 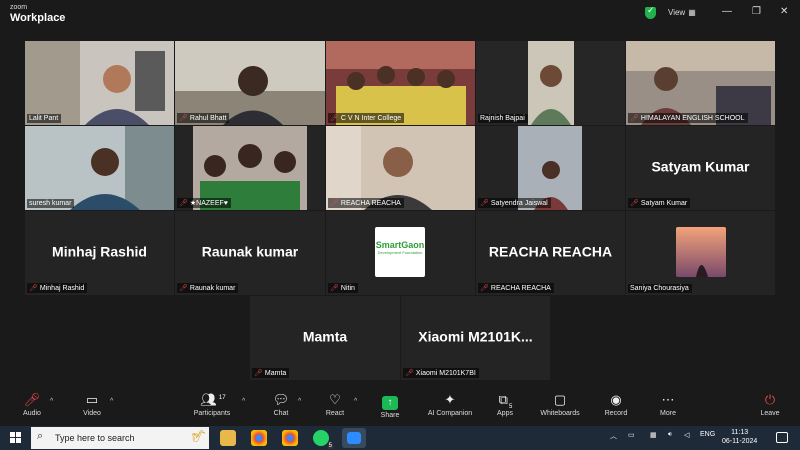 I want to click on taskbar-search-box: ⌕ Type here to search 🎷︎, so click(x=120, y=438).